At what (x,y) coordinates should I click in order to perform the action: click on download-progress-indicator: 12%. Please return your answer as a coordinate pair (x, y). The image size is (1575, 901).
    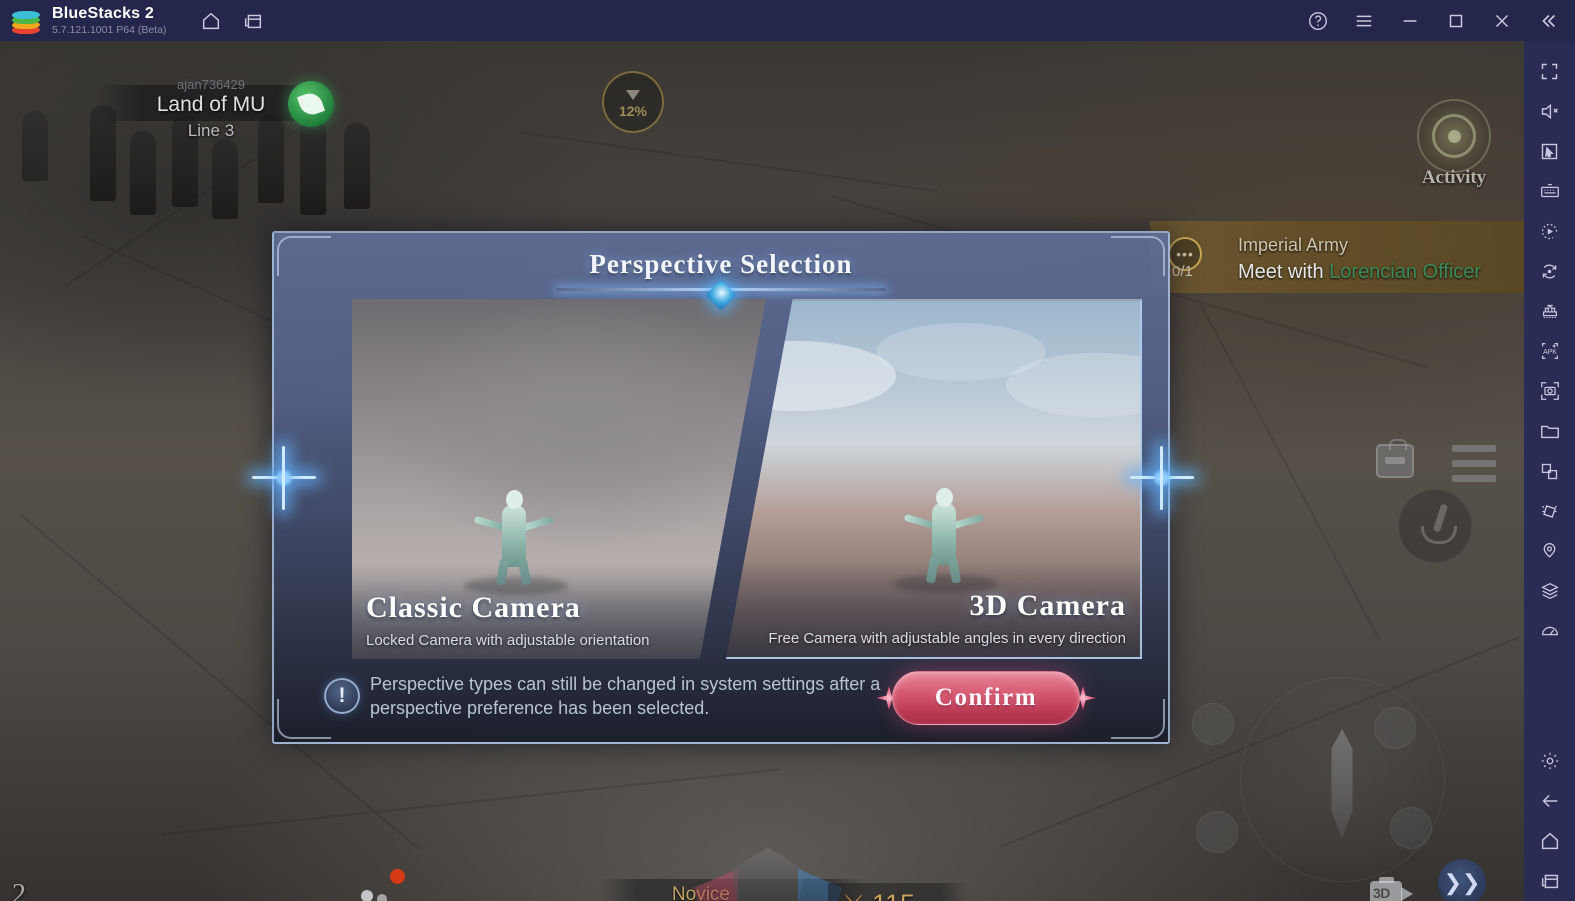
    Looking at the image, I should click on (633, 102).